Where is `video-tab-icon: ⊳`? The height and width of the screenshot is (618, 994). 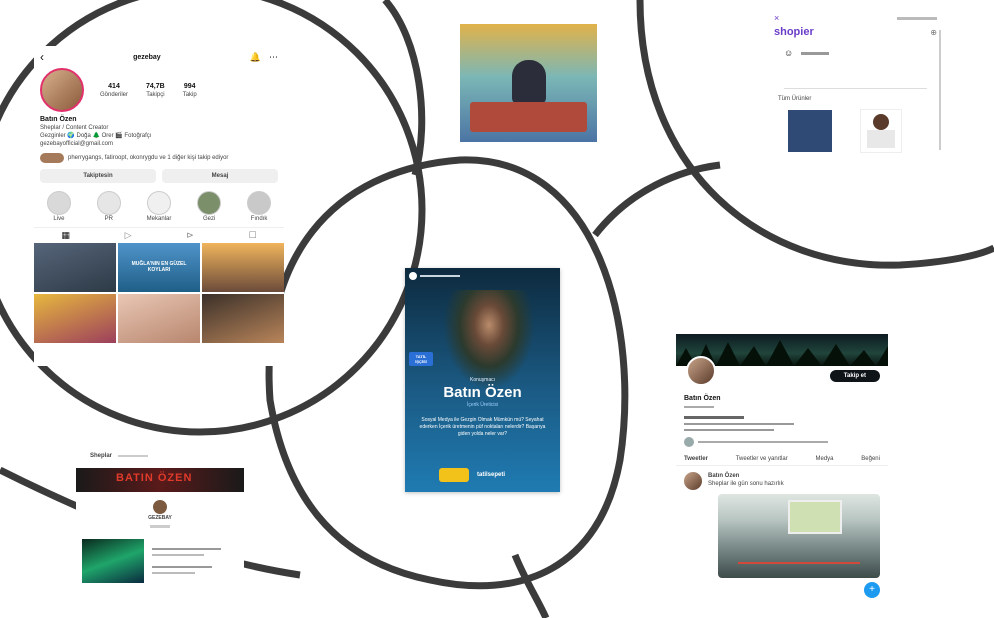 video-tab-icon: ⊳ is located at coordinates (190, 235).